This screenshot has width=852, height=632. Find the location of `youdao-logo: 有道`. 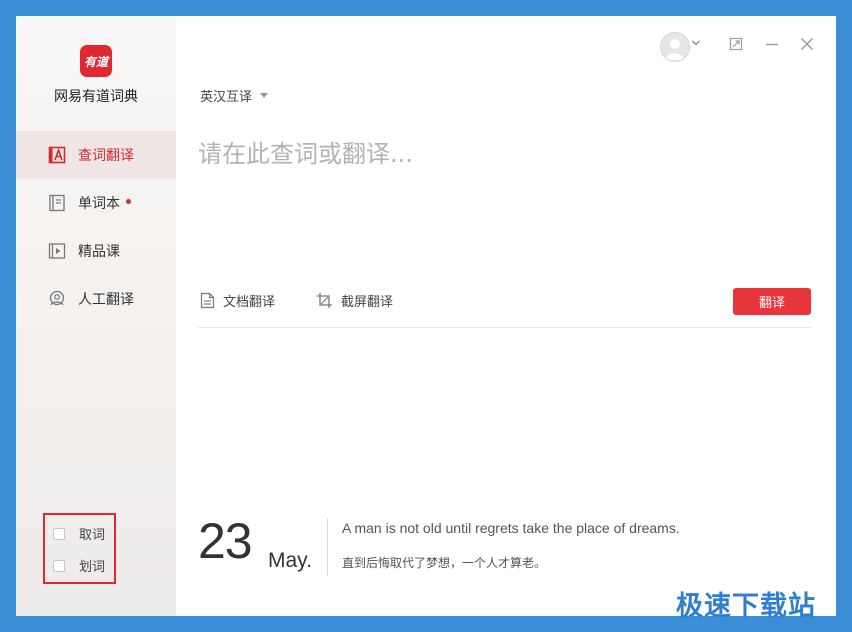

youdao-logo: 有道 is located at coordinates (96, 61).